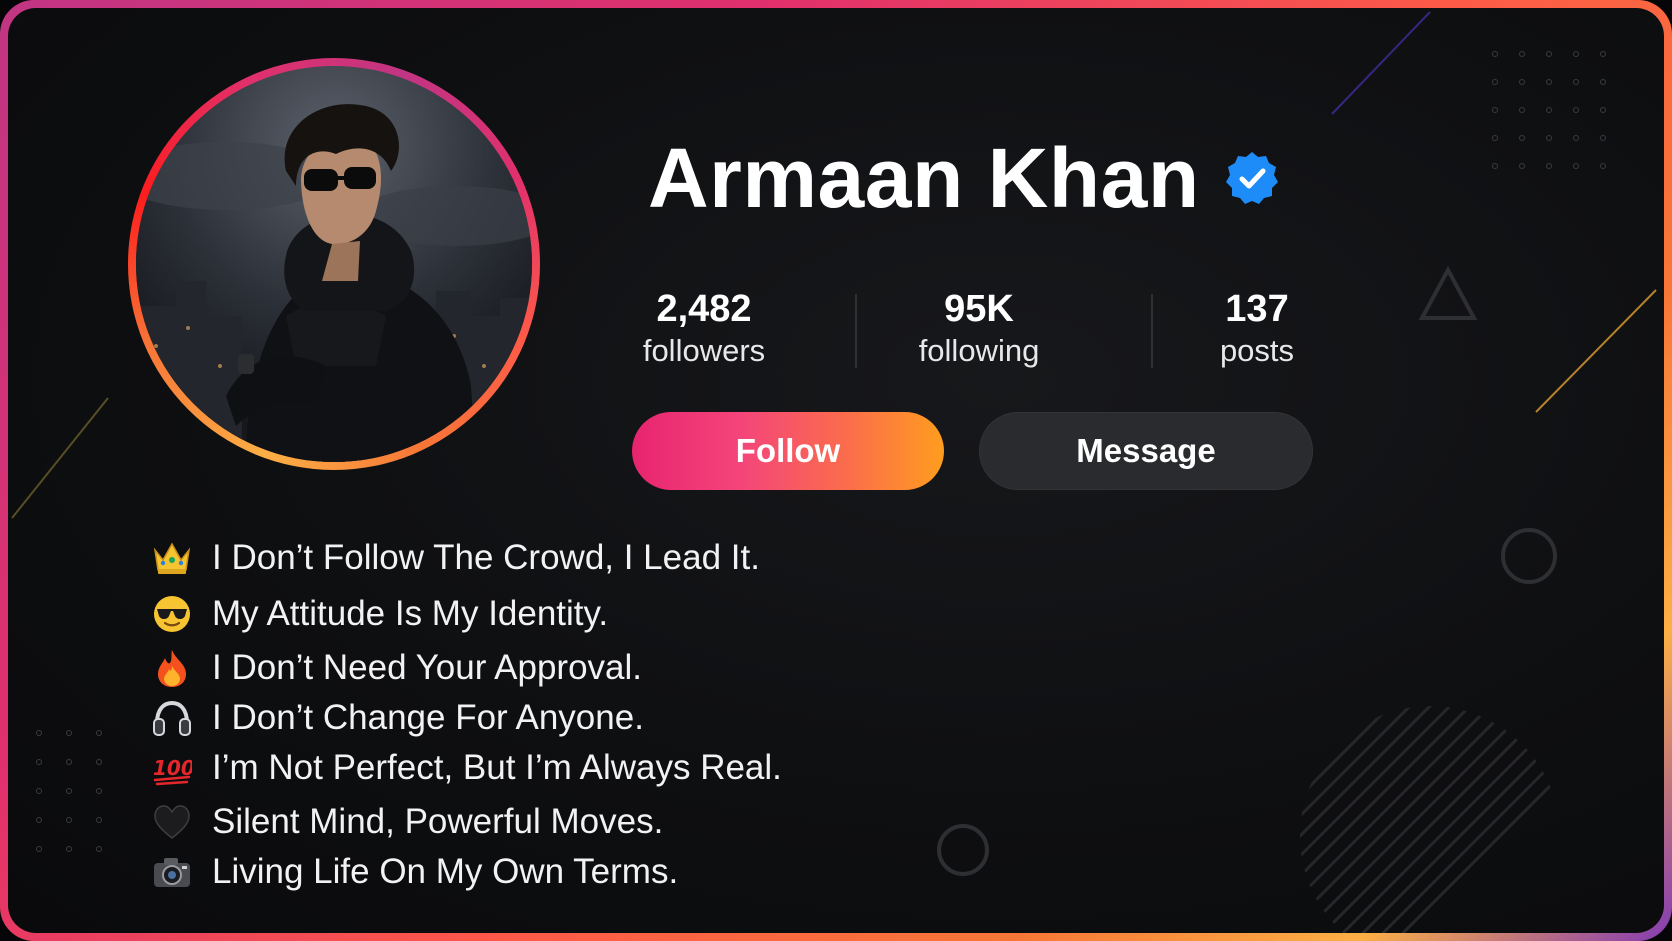 The height and width of the screenshot is (941, 1672). I want to click on stat-posts: 137 posts, so click(1257, 328).